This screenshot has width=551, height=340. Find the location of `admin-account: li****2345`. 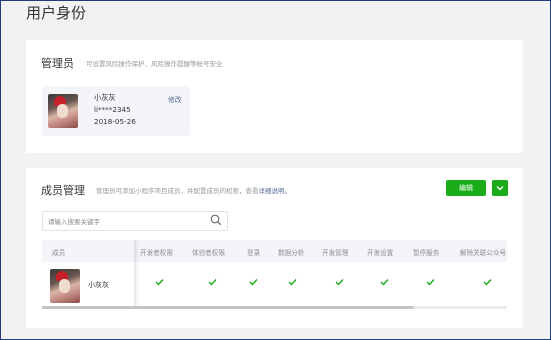

admin-account: li****2345 is located at coordinates (112, 109).